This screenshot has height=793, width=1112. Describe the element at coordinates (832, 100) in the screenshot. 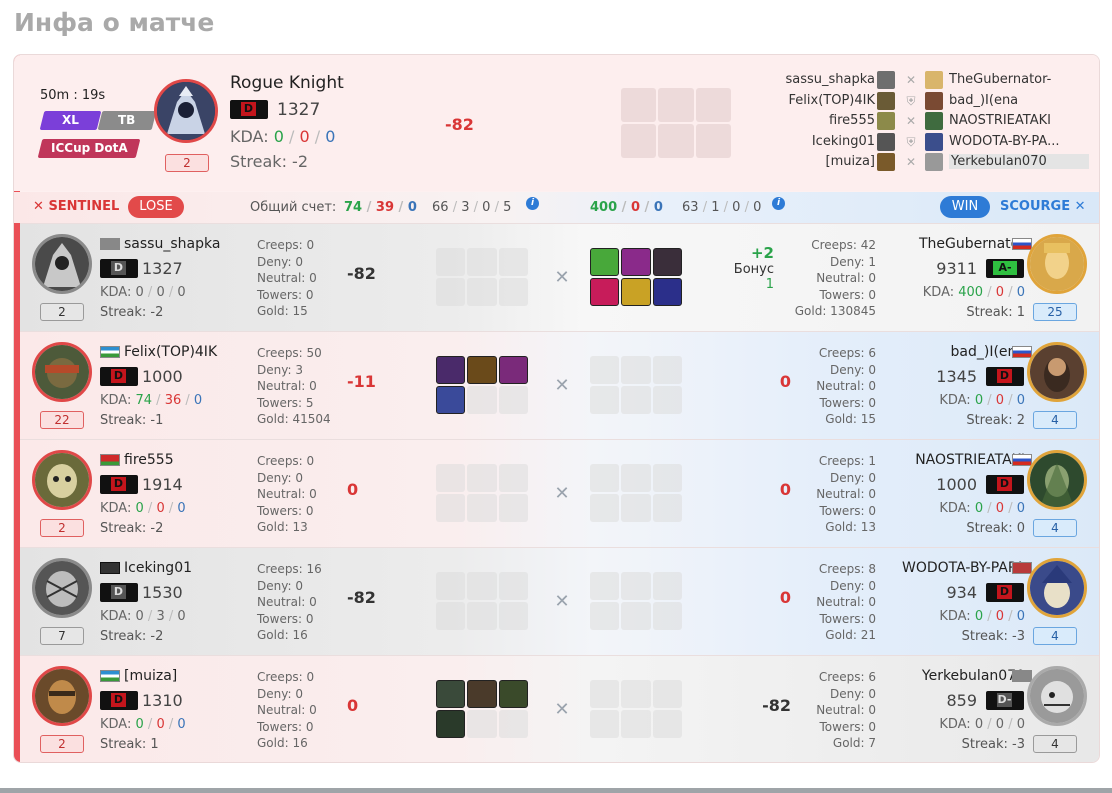

I see `roster-left-name: Felix(TOP)4IK` at that location.